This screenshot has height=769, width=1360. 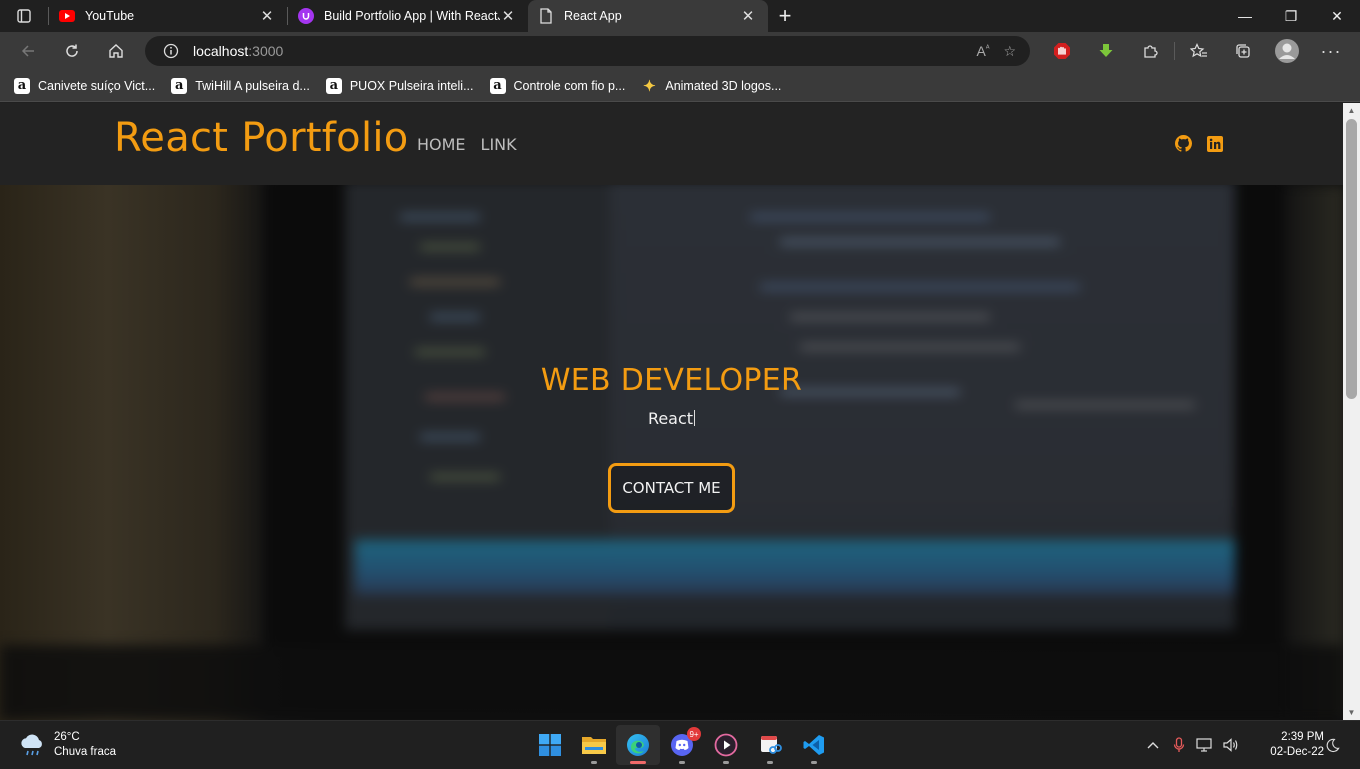 I want to click on download-icon, so click(x=1106, y=50).